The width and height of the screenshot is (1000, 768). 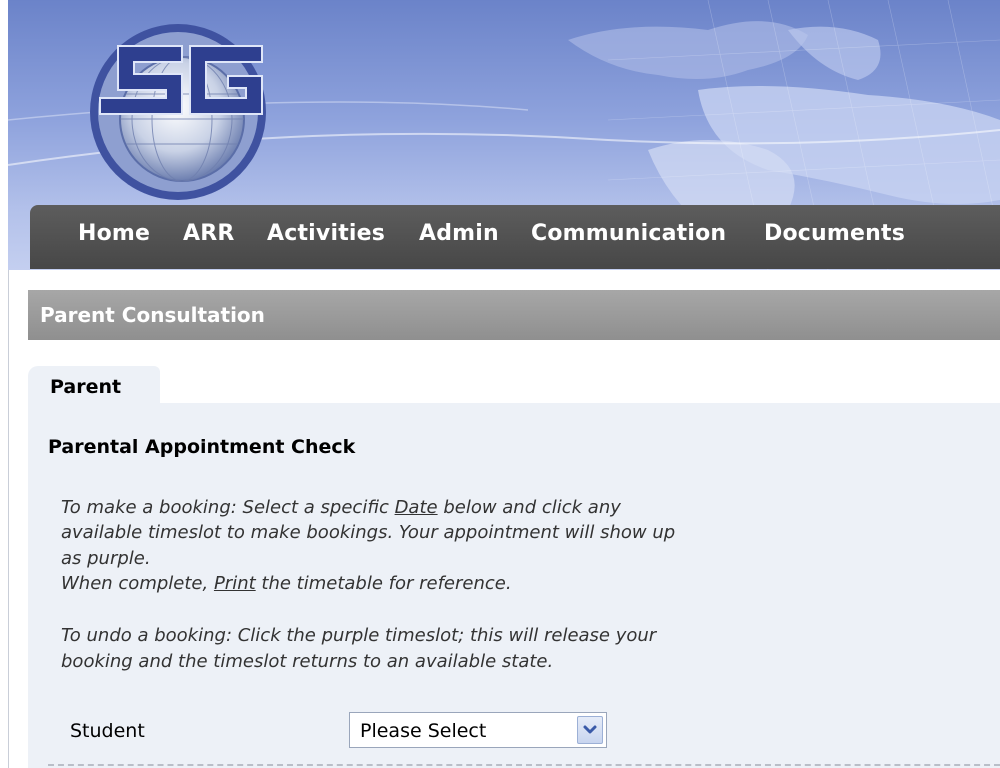 What do you see at coordinates (524, 765) in the screenshot?
I see `divider` at bounding box center [524, 765].